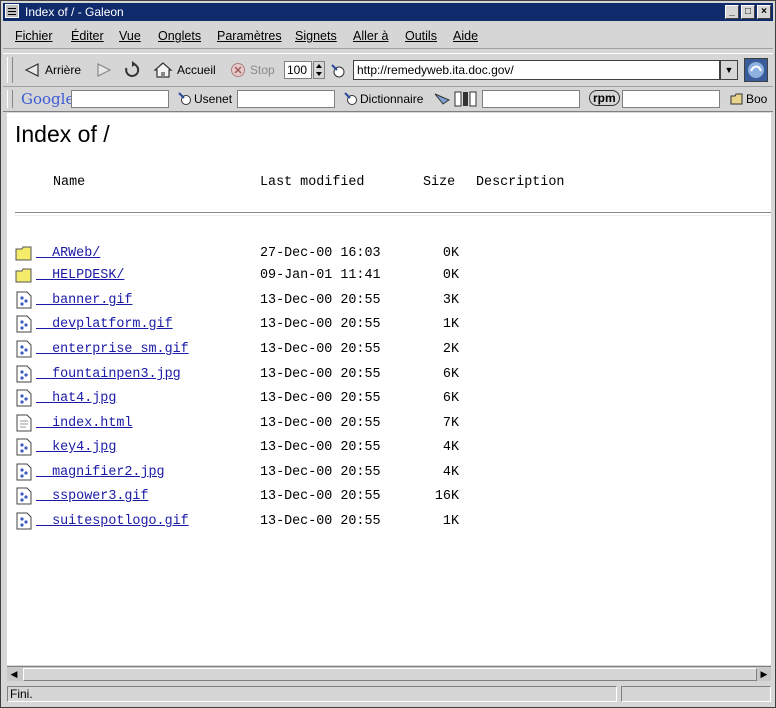 The height and width of the screenshot is (708, 776). I want to click on back-button: Arrière, so click(52, 70).